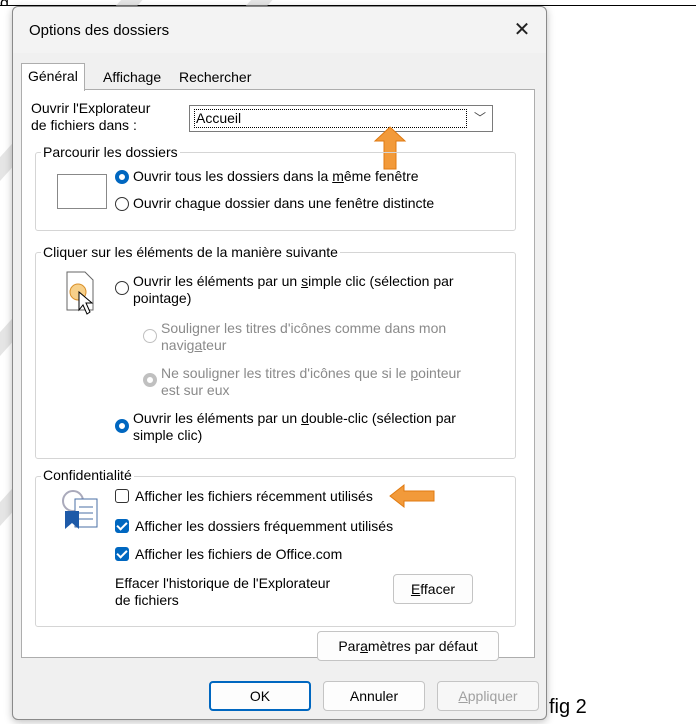  Describe the element at coordinates (374, 696) in the screenshot. I see `cancel-button: Annuler` at that location.